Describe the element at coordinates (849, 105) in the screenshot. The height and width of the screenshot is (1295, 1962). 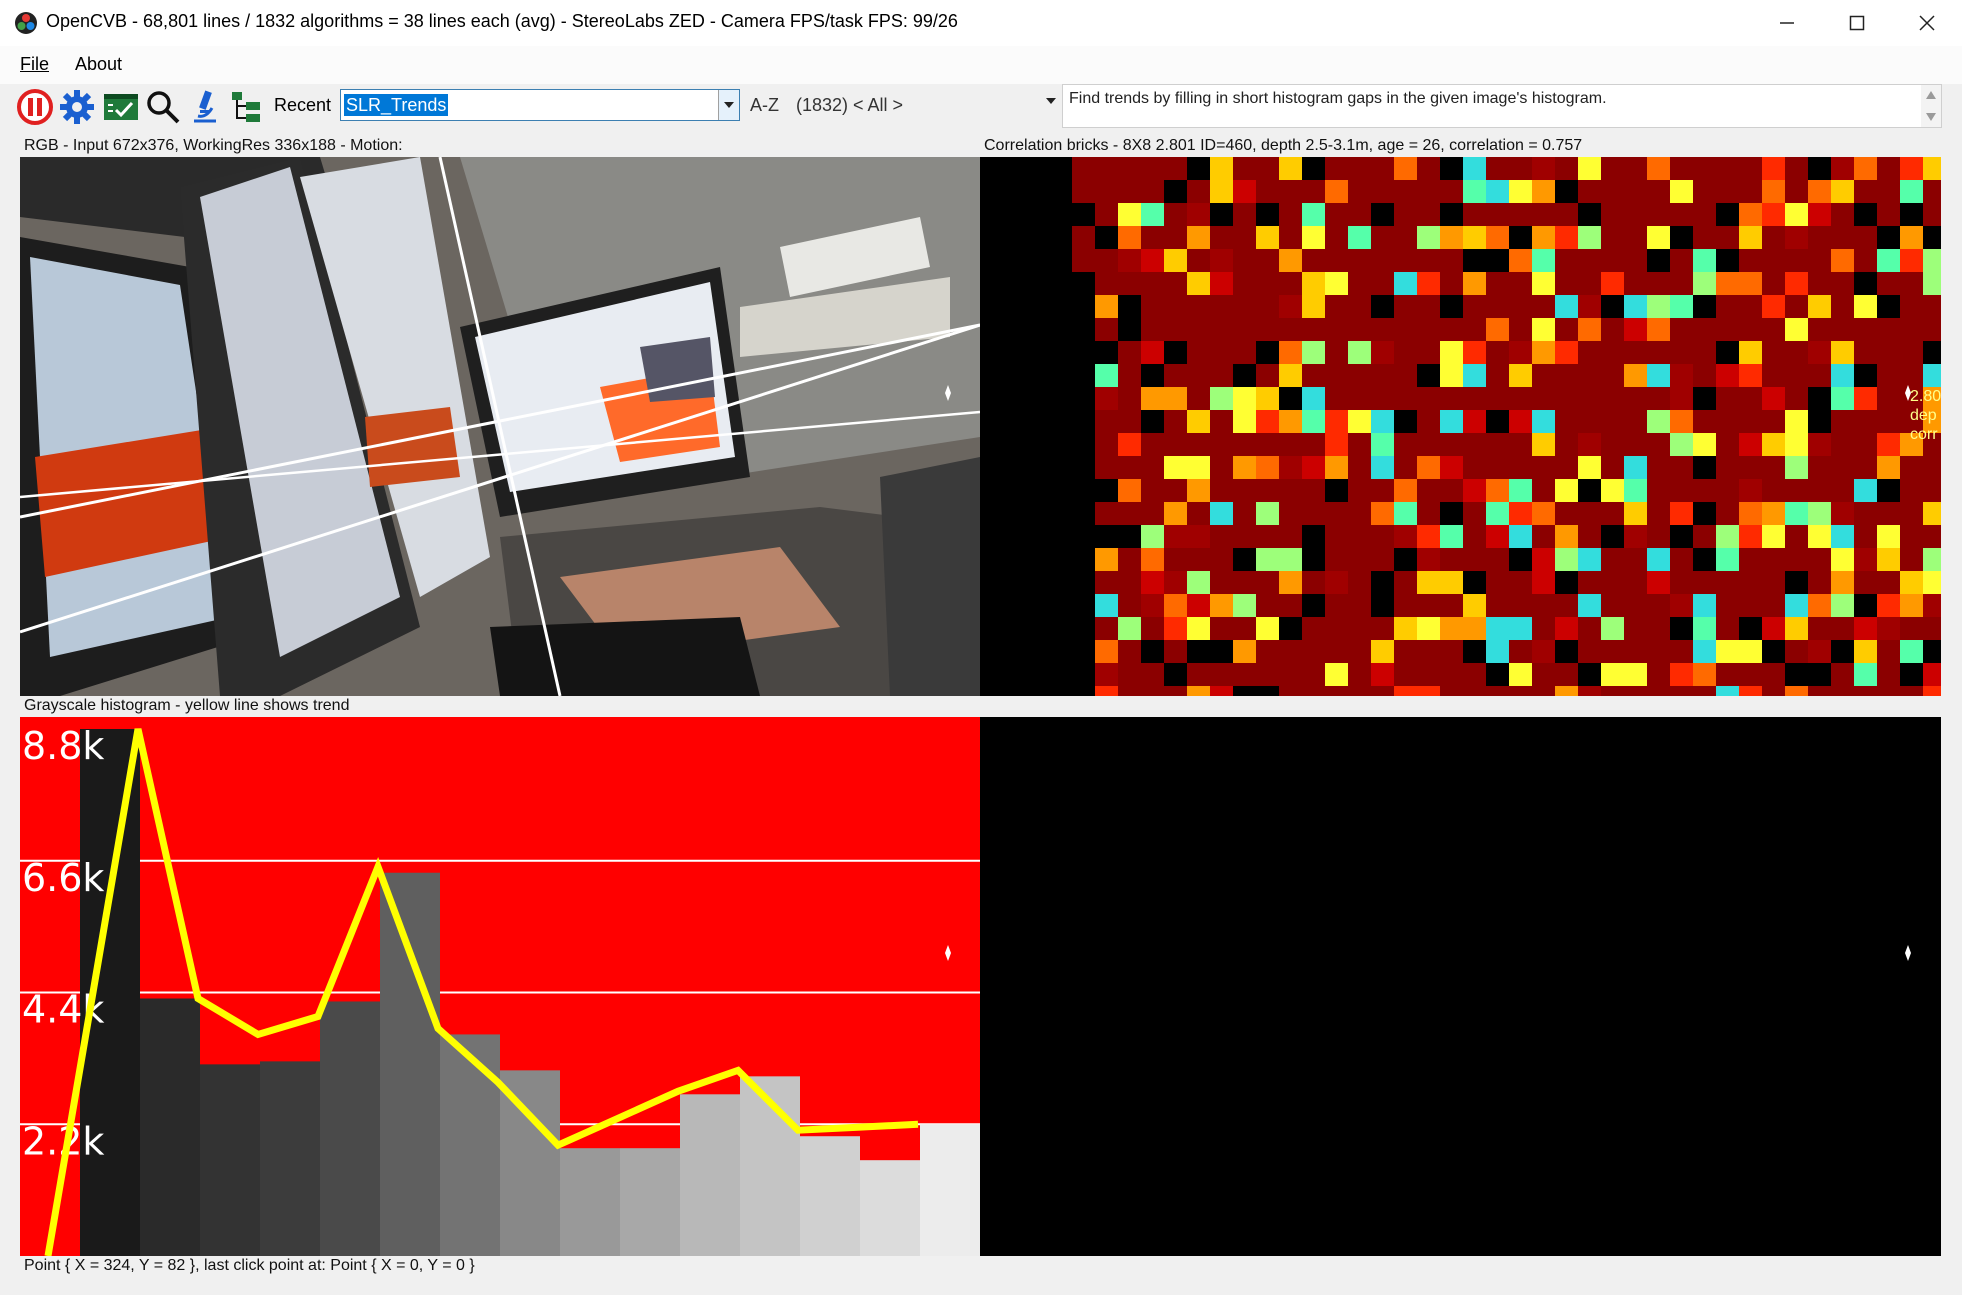
I see `group-select: (1832) < All >` at that location.